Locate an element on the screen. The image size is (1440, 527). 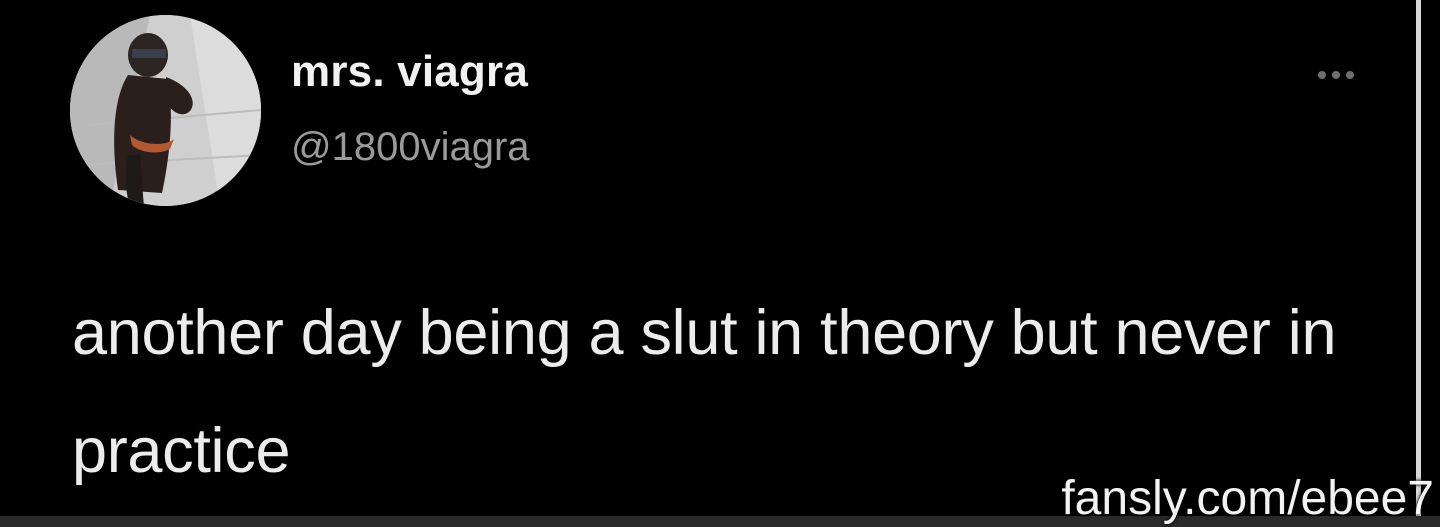
display-name: mrs. viagra is located at coordinates (409, 72).